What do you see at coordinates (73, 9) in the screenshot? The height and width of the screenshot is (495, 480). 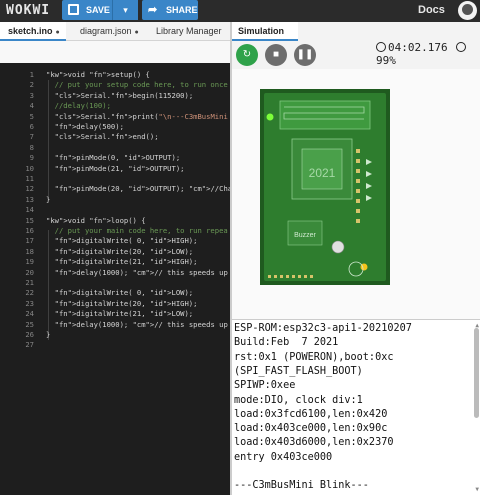 I see `save-icon` at bounding box center [73, 9].